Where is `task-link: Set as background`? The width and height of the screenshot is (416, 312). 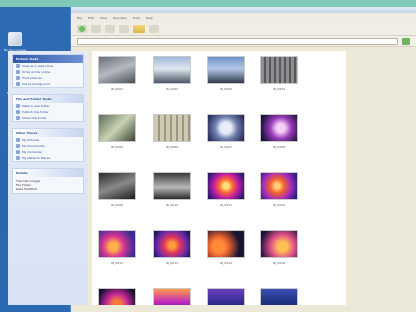 task-link: Set as background is located at coordinates (48, 84).